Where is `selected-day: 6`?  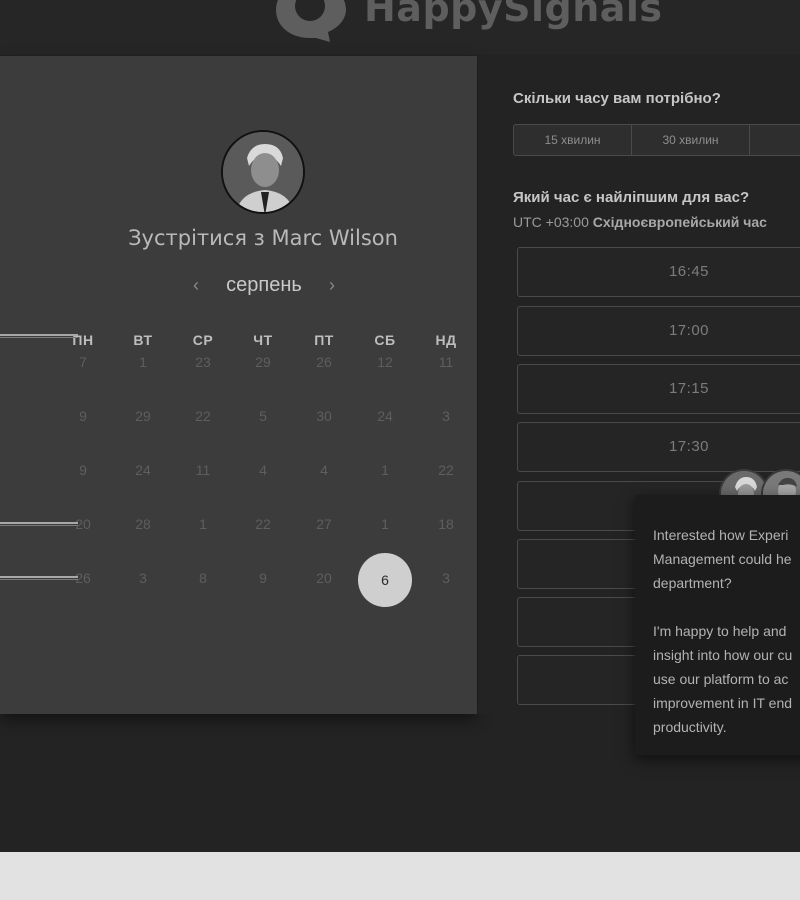 selected-day: 6 is located at coordinates (385, 580).